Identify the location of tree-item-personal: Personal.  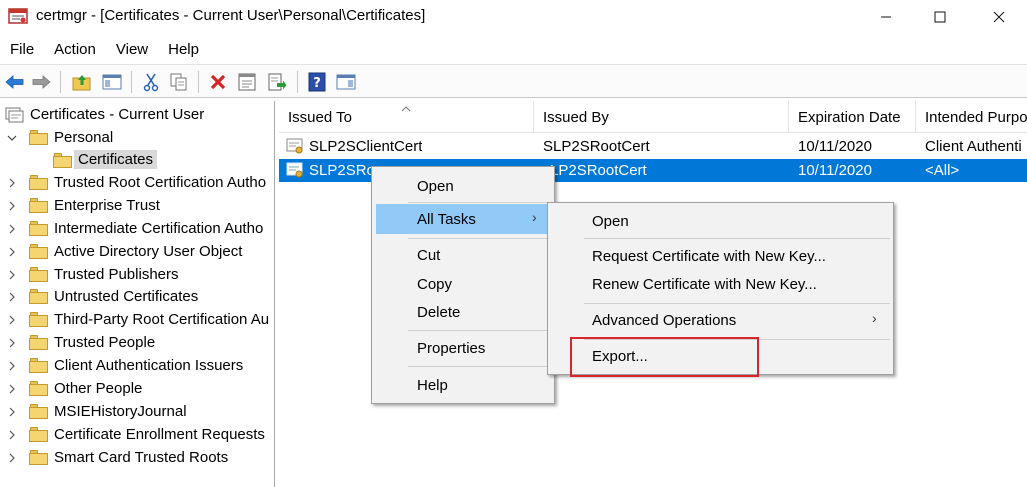
(137, 138).